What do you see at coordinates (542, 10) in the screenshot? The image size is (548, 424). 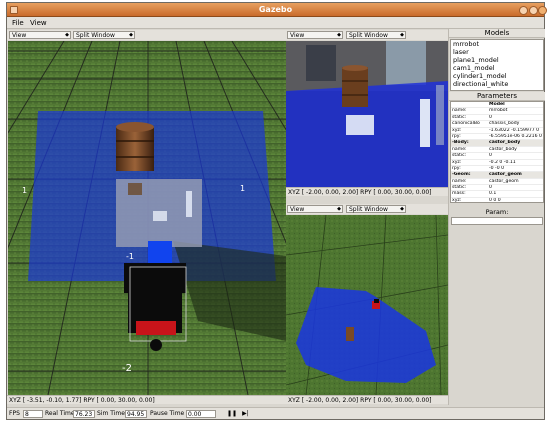 I see `close-icon` at bounding box center [542, 10].